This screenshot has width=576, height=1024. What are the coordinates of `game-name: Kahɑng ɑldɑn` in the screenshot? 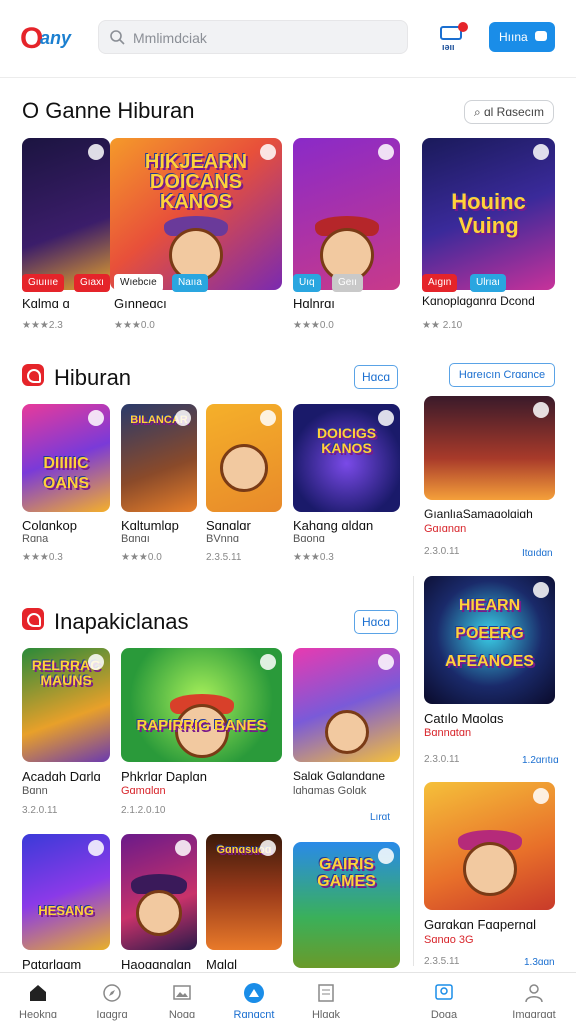 It's located at (333, 525).